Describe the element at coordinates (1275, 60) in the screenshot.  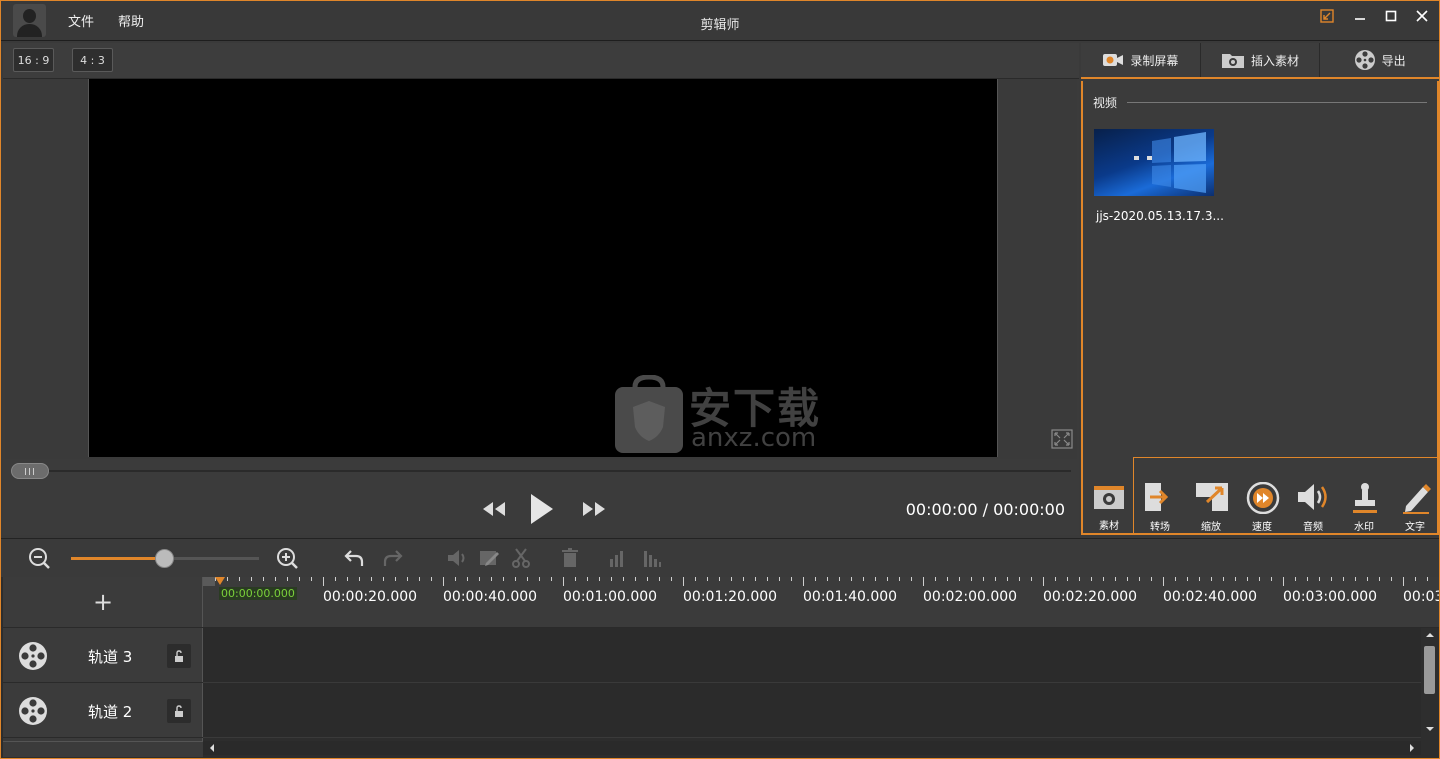
I see `insert-material-label: 插入素材` at that location.